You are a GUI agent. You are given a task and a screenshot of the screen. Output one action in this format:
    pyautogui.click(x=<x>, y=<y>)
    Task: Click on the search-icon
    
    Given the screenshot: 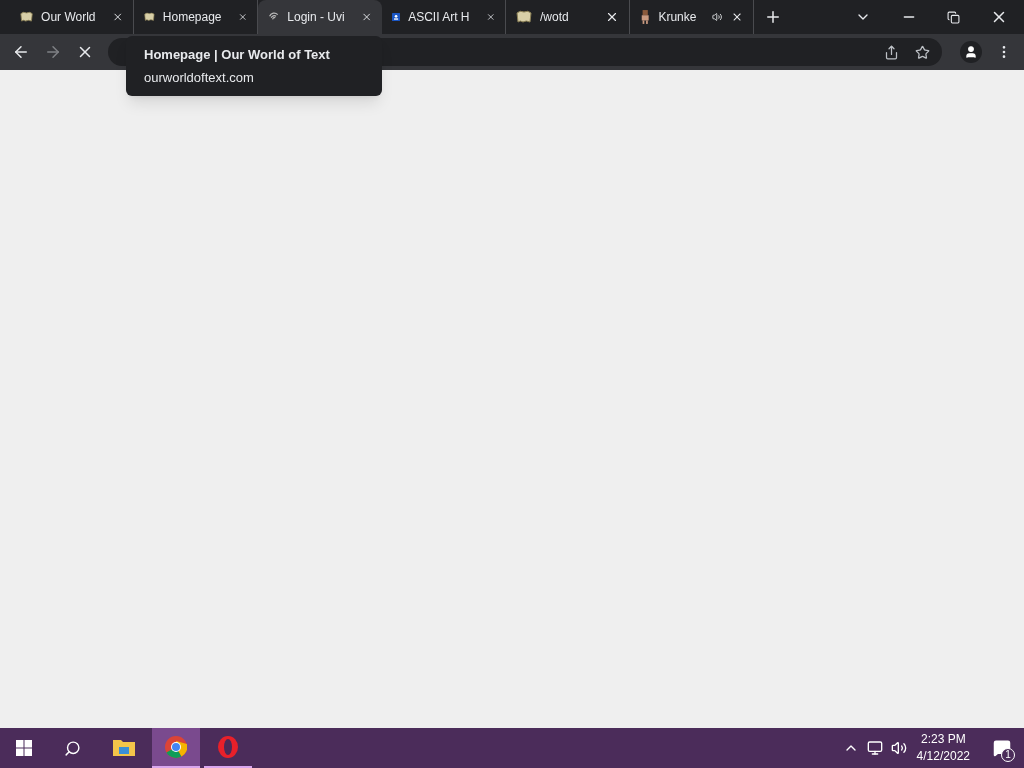 What is the action you would take?
    pyautogui.click(x=72, y=748)
    